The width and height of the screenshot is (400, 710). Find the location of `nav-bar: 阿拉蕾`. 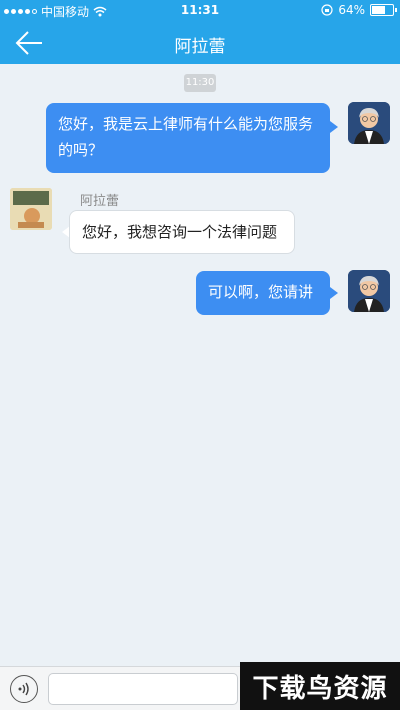

nav-bar: 阿拉蕾 is located at coordinates (200, 43).